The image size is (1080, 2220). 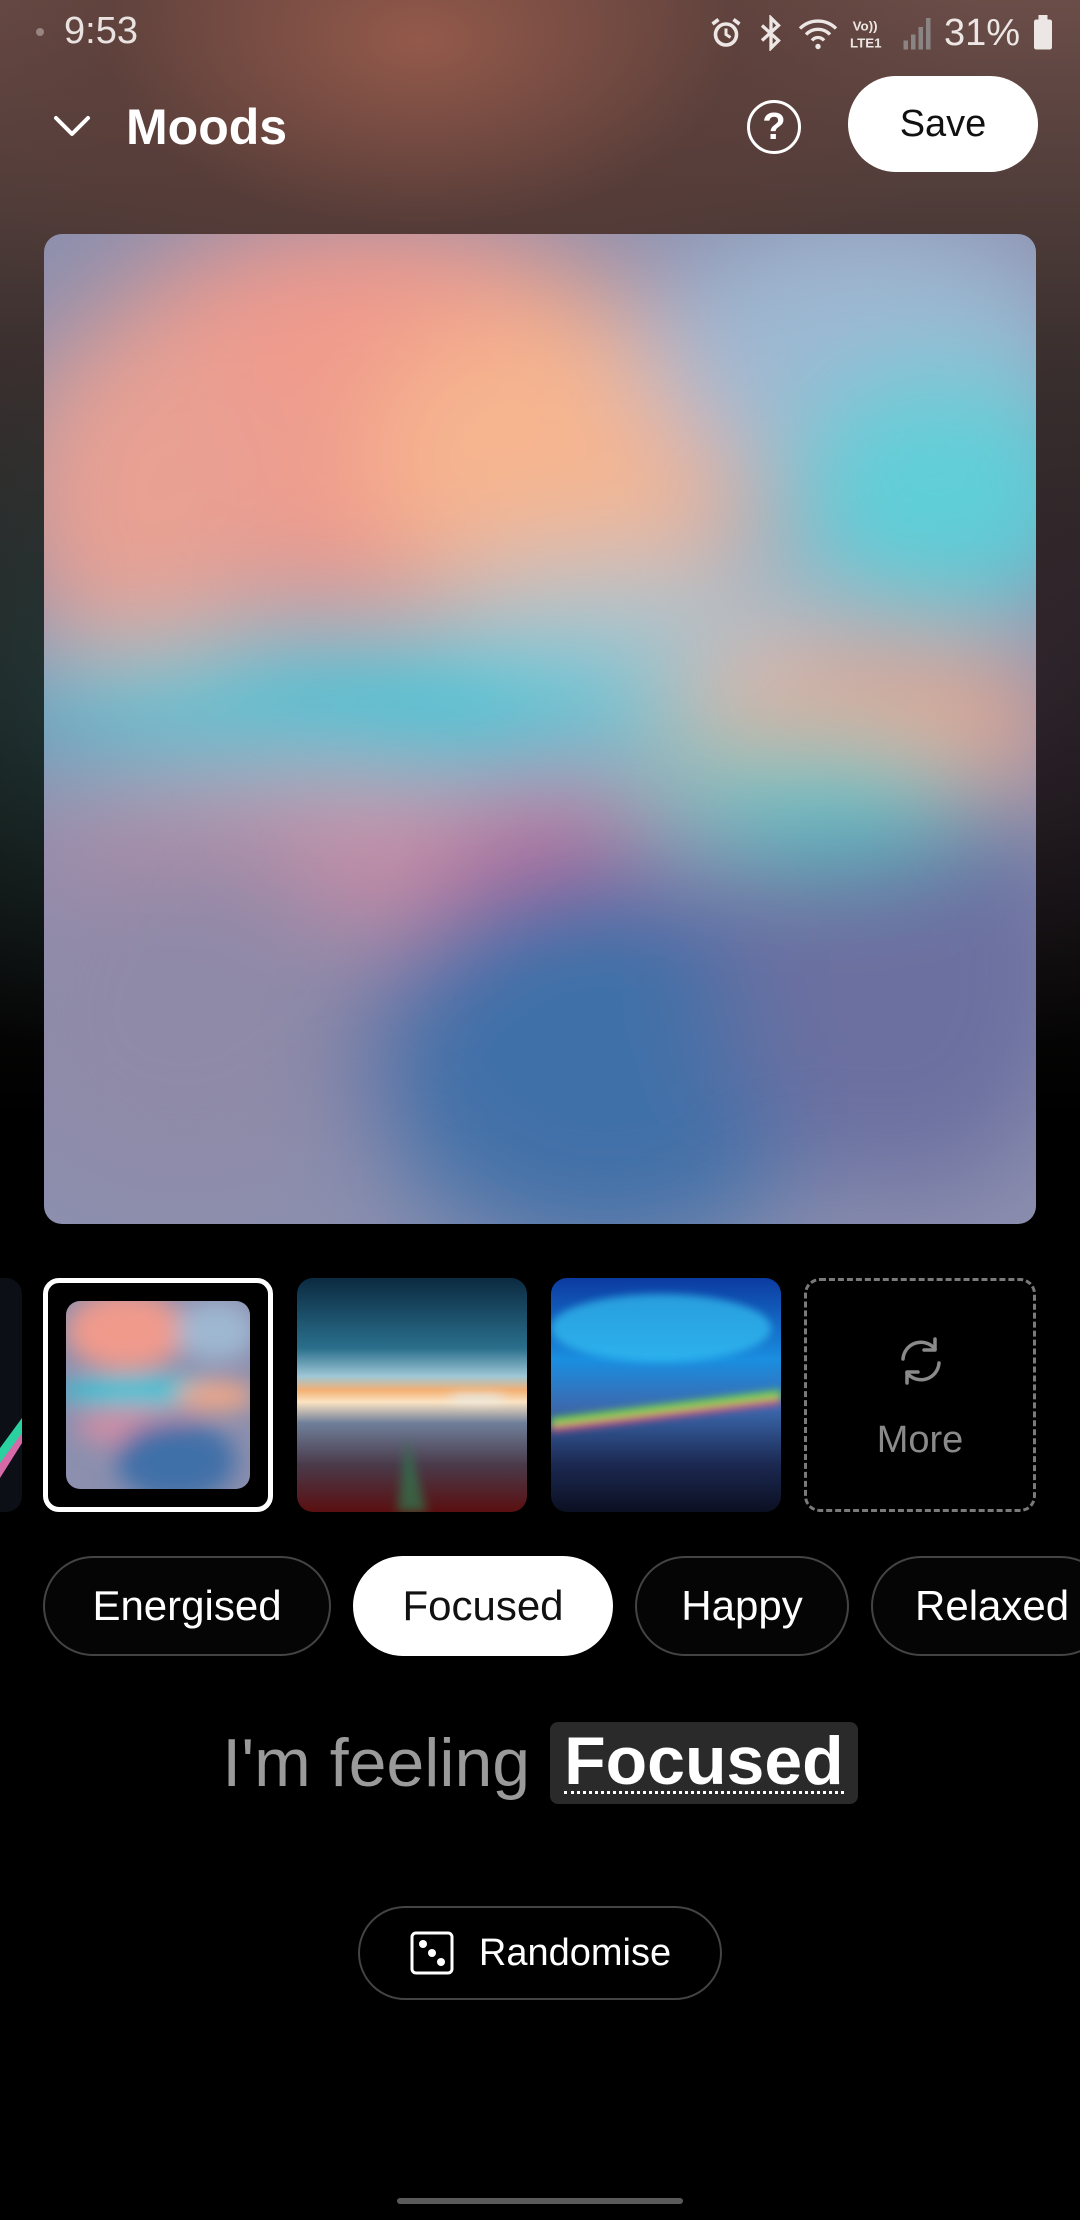 What do you see at coordinates (11, 1395) in the screenshot?
I see `thumbnail-partial` at bounding box center [11, 1395].